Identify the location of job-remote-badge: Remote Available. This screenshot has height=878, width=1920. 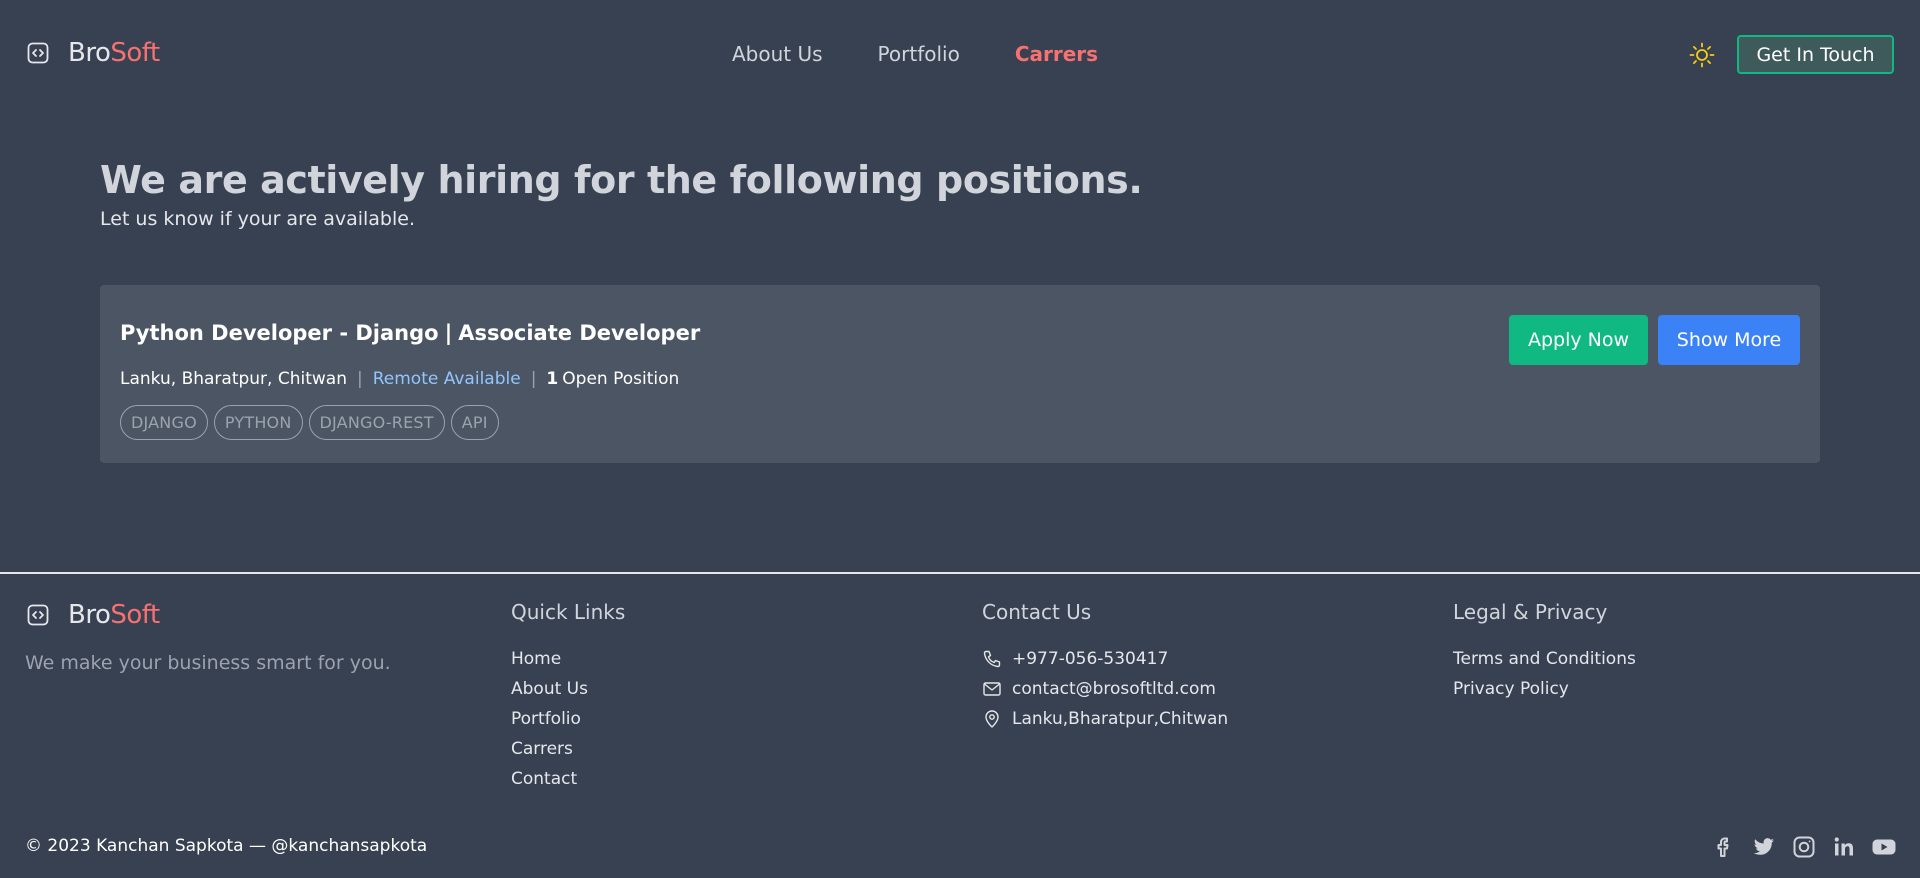
(446, 379).